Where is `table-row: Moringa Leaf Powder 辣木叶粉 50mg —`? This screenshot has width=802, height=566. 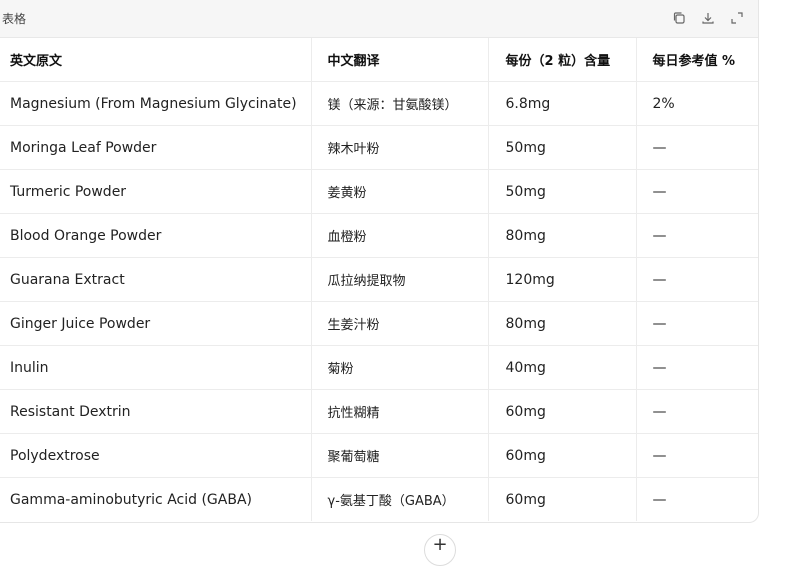 table-row: Moringa Leaf Powder 辣木叶粉 50mg — is located at coordinates (379, 147).